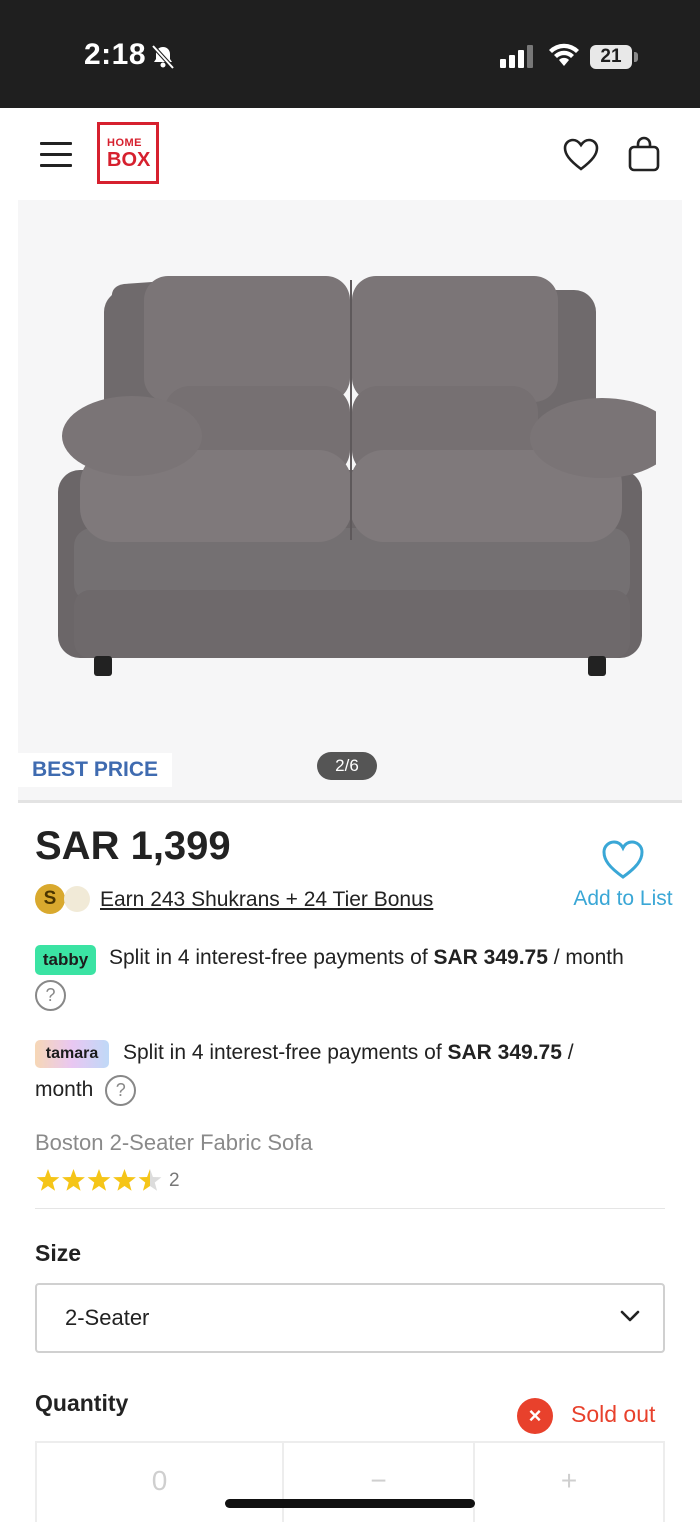 This screenshot has height=1522, width=700. What do you see at coordinates (347, 766) in the screenshot?
I see `image-counter: 2/6` at bounding box center [347, 766].